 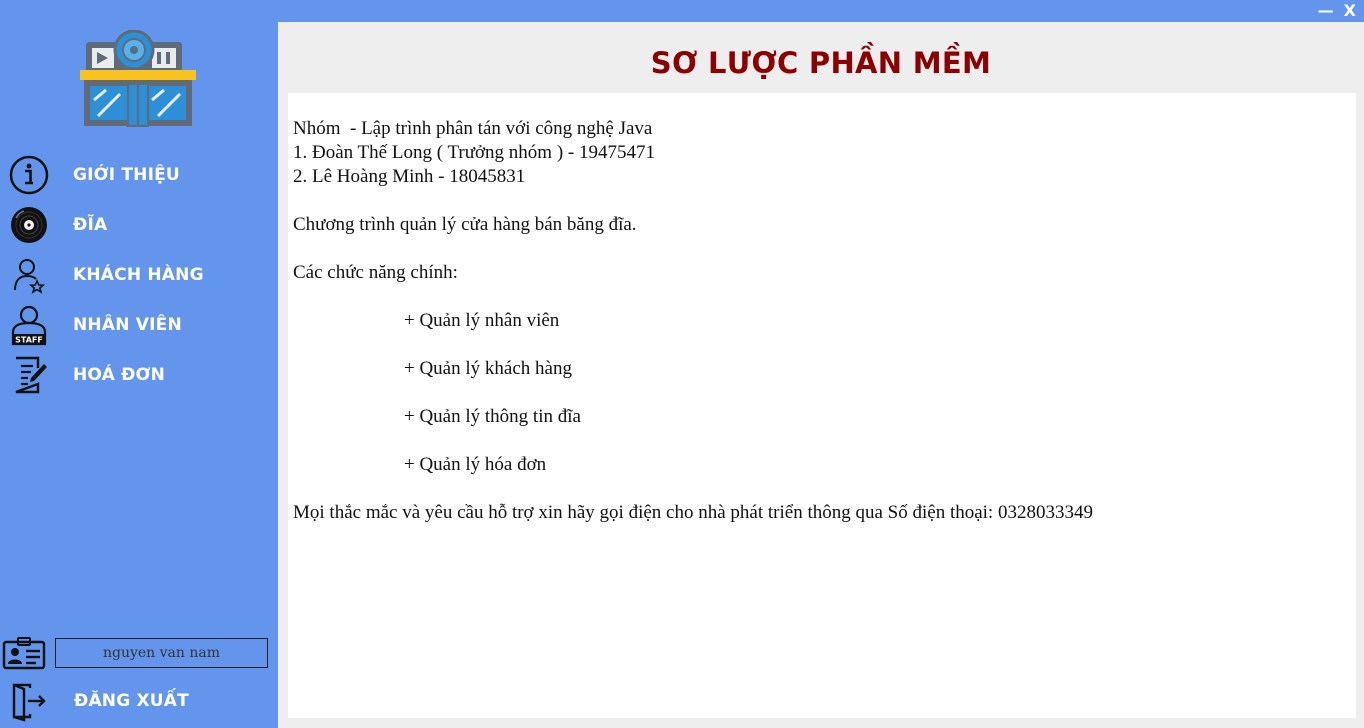 What do you see at coordinates (29, 701) in the screenshot?
I see `logout-icon` at bounding box center [29, 701].